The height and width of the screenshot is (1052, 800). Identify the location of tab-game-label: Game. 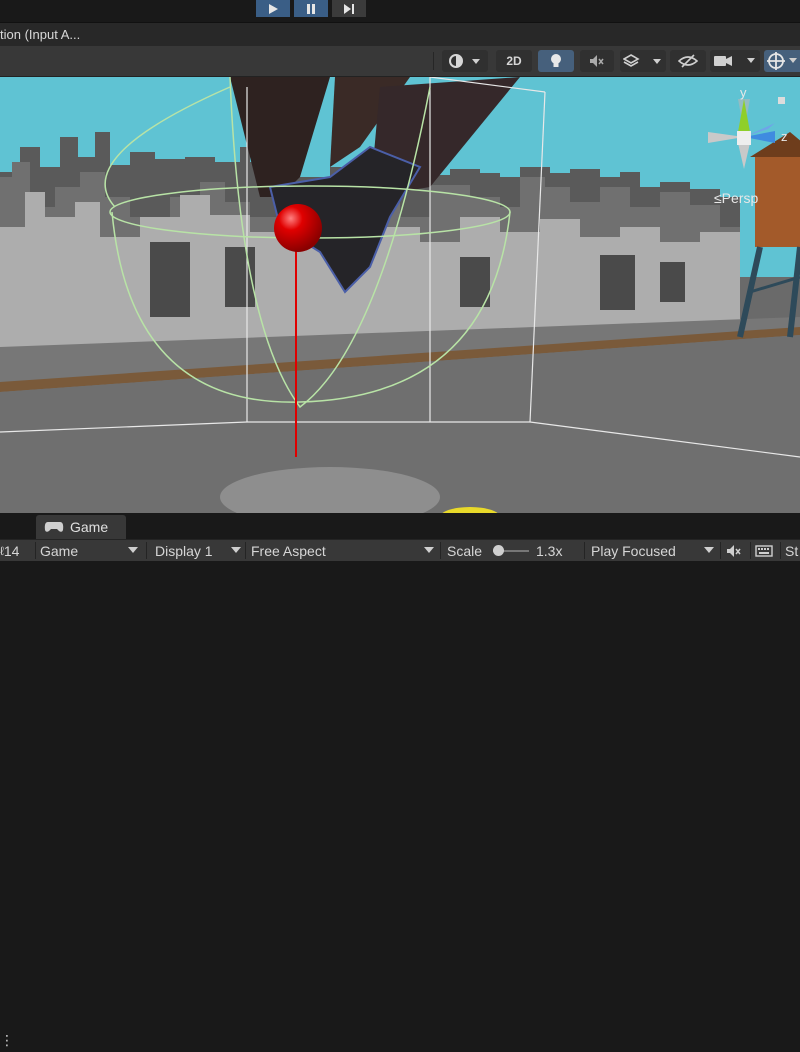
(89, 527).